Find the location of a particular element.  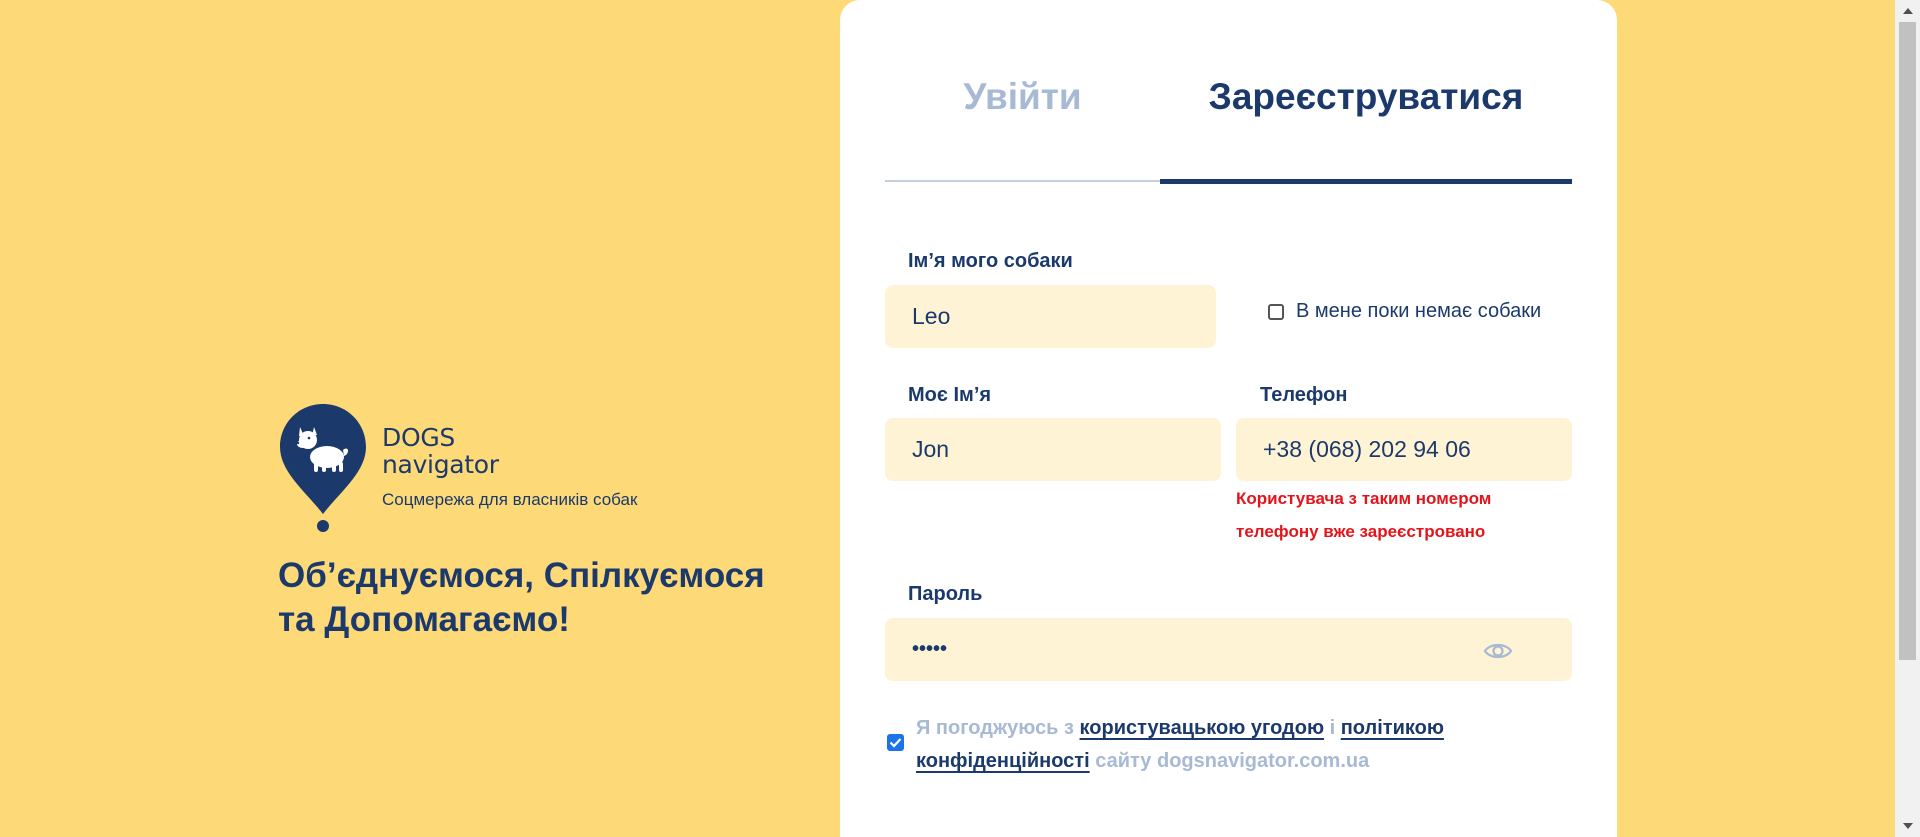

password-input is located at coordinates (1228, 649).